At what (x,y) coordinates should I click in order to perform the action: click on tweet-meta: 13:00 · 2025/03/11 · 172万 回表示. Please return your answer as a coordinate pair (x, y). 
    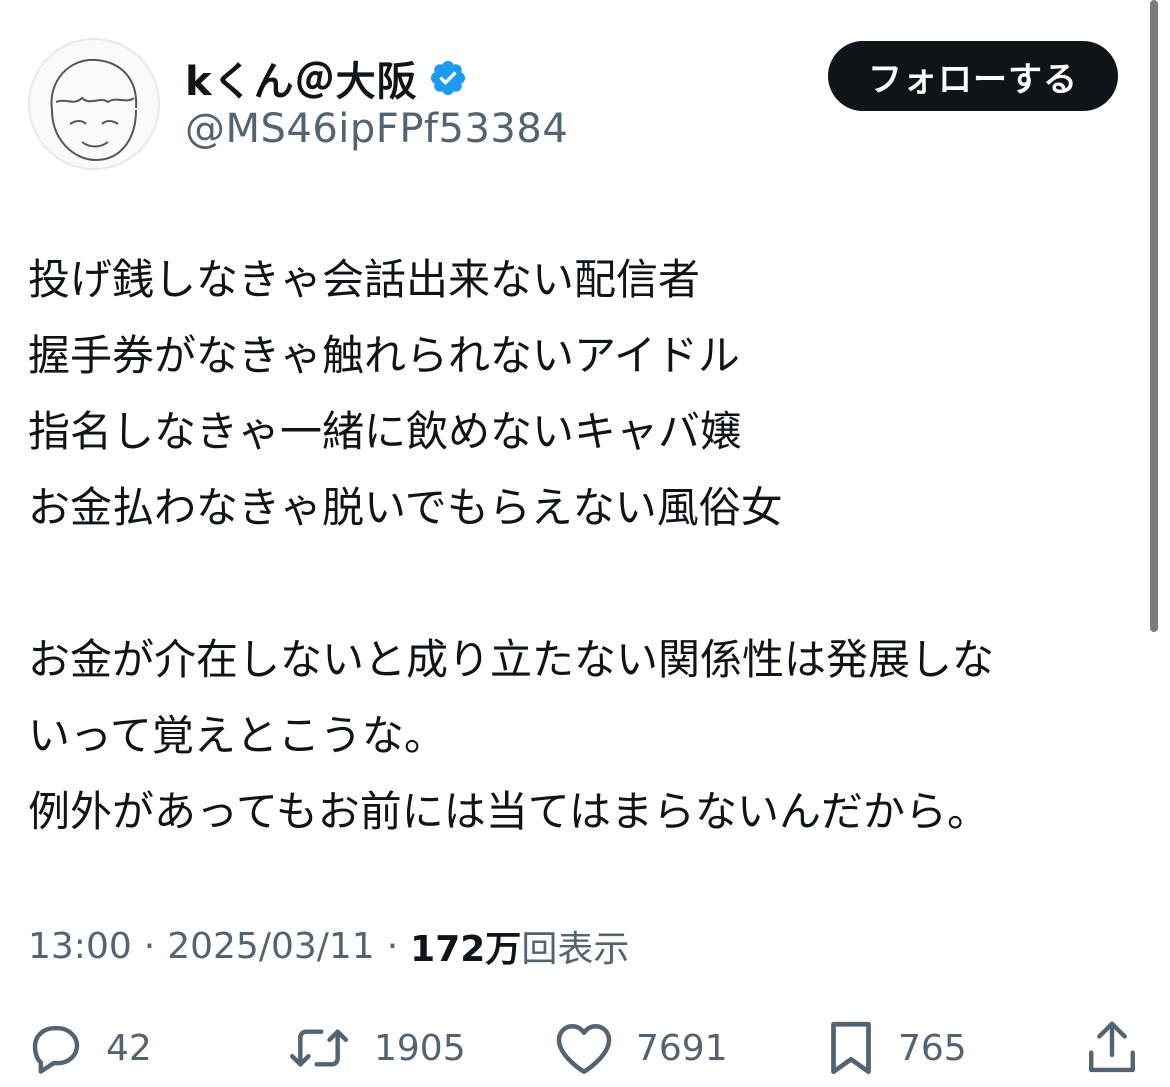
    Looking at the image, I should click on (328, 946).